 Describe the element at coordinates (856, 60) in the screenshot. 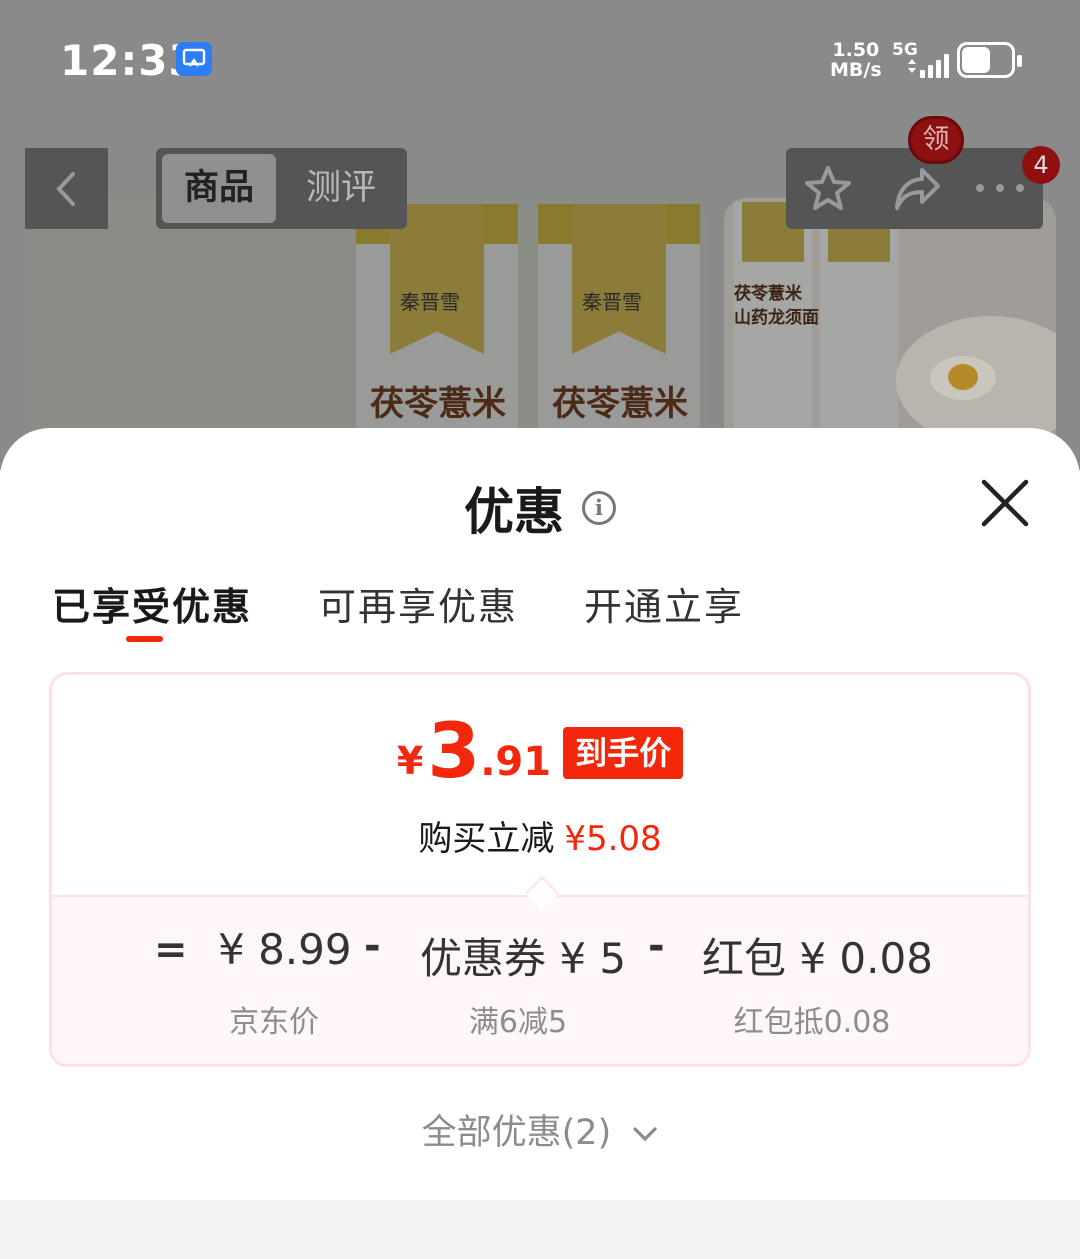

I see `network-speed: 1.50 MB/s` at that location.